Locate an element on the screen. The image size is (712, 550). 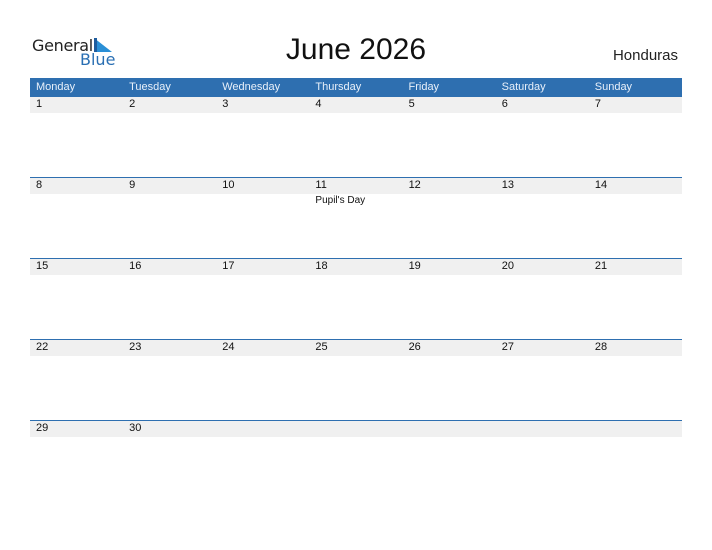
day-cell: 16 is located at coordinates (169, 299).